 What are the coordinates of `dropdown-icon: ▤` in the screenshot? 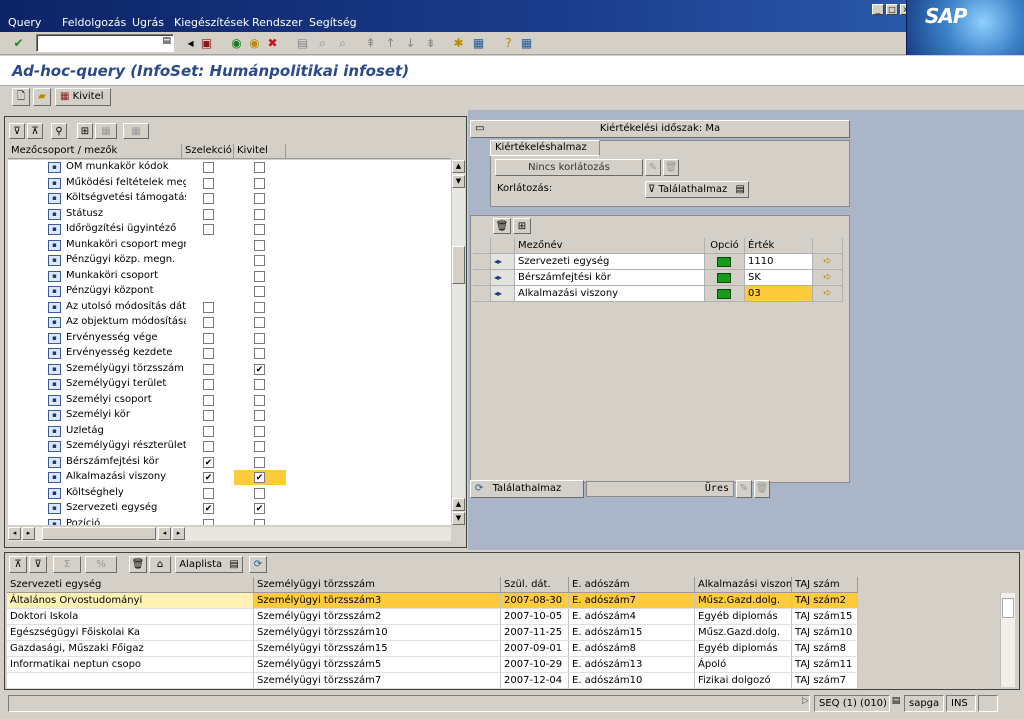 It's located at (166, 41).